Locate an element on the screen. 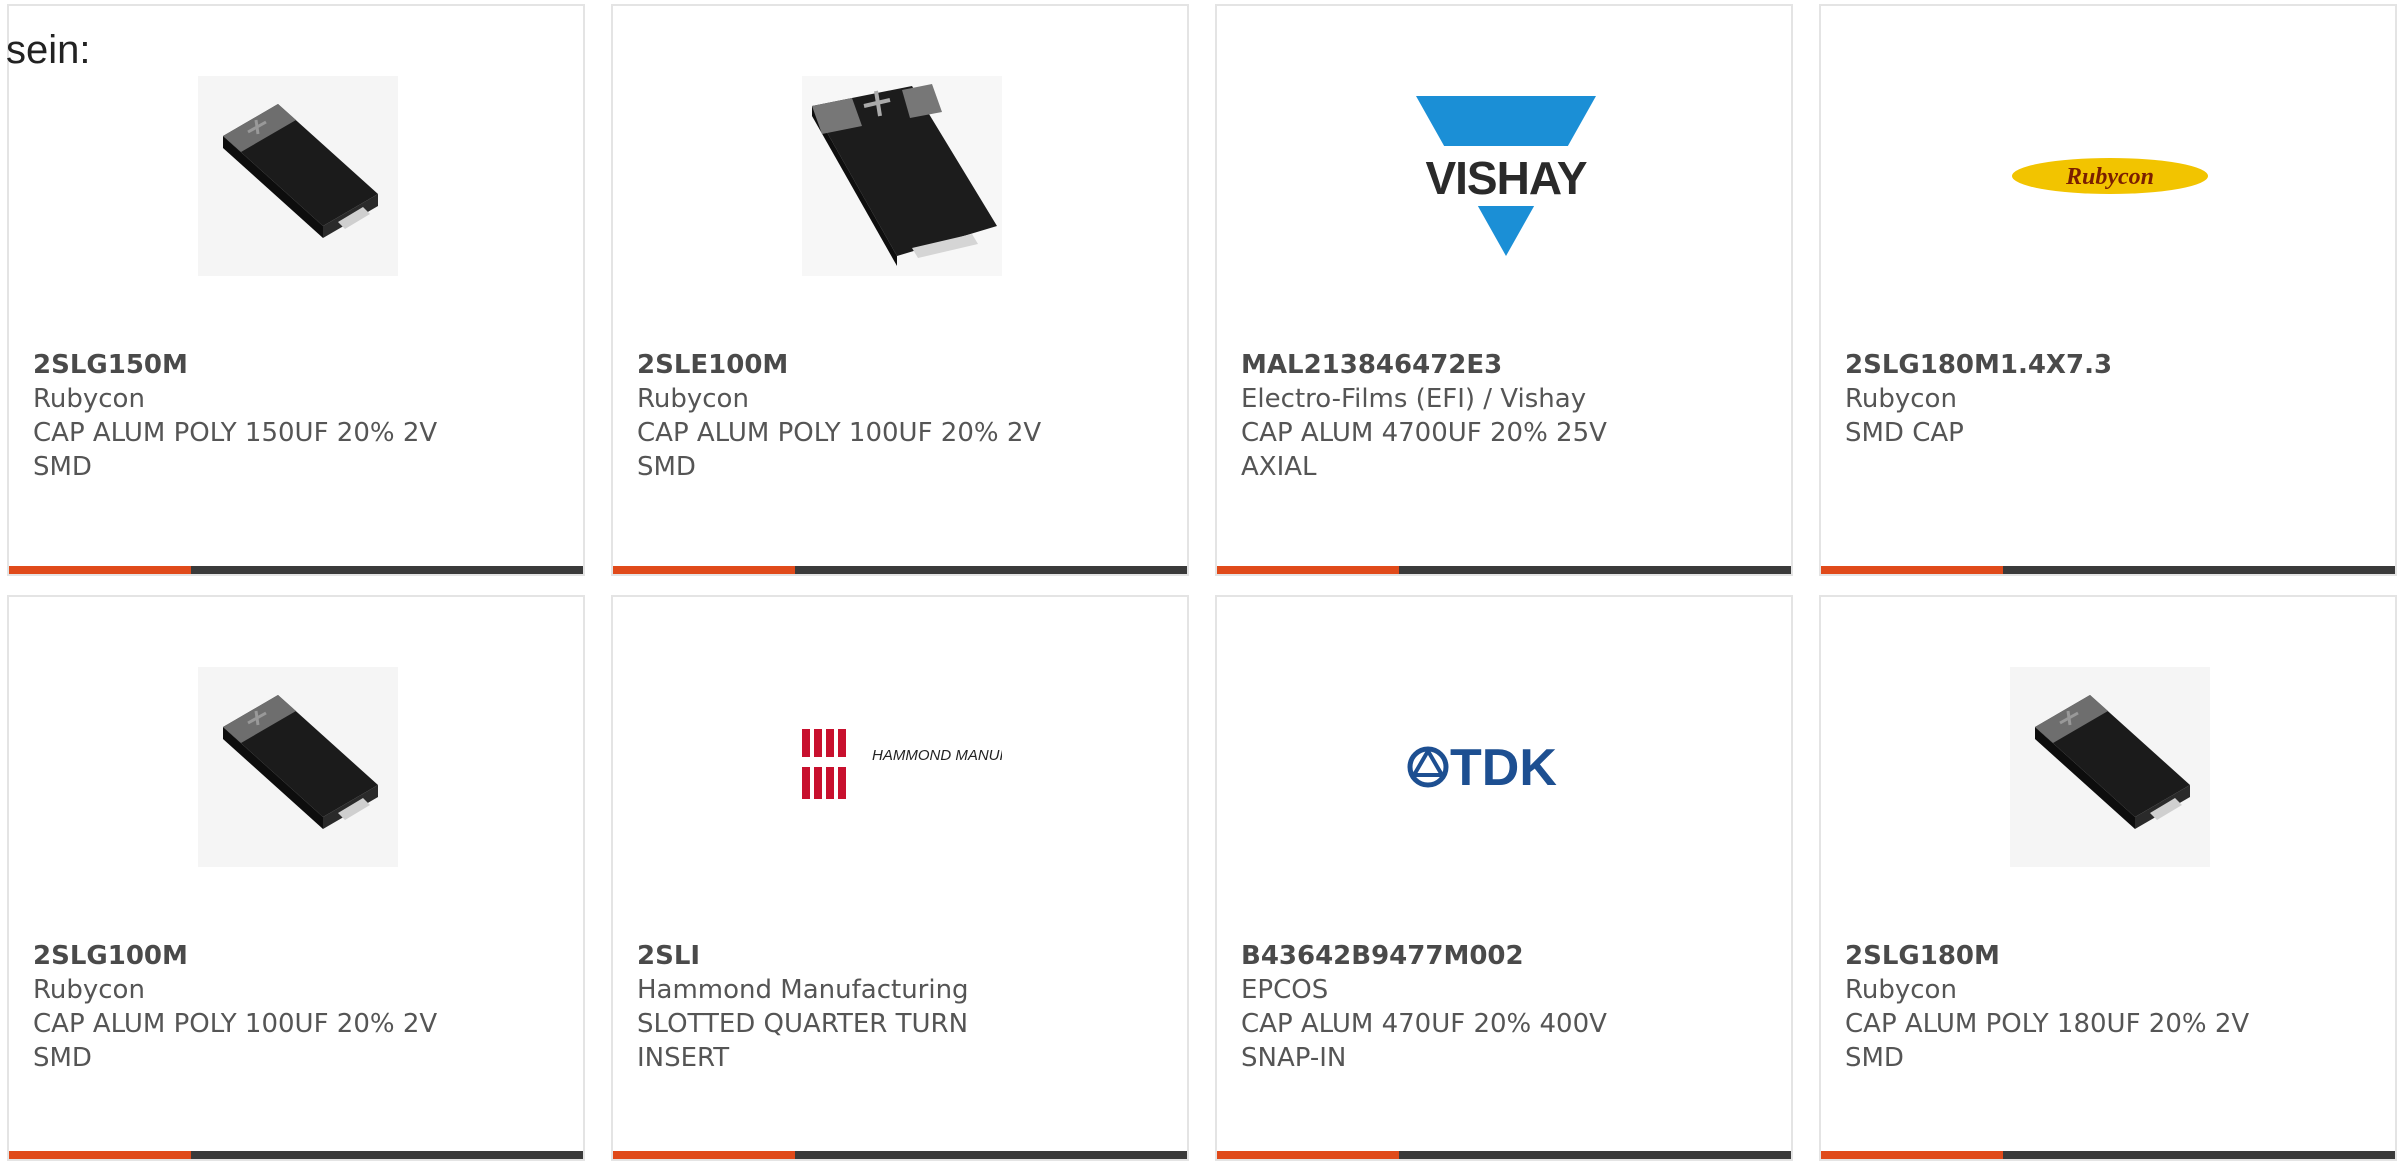 The image size is (2400, 1161). product-image: VISHAY is located at coordinates (1506, 176).